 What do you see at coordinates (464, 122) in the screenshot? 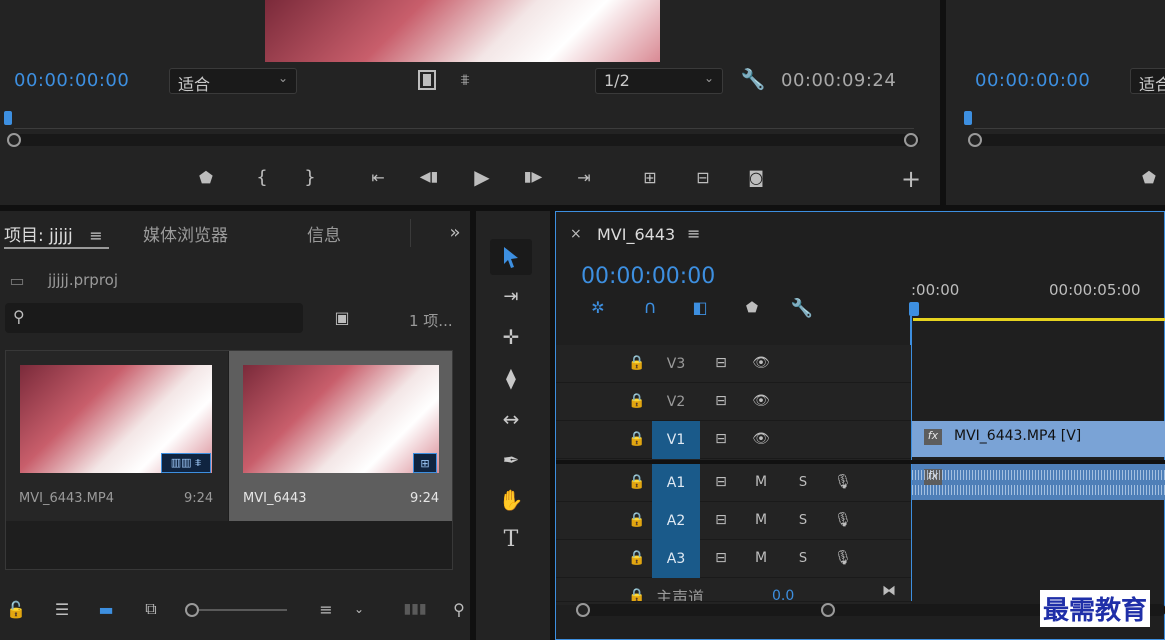
I see `time-ruler` at bounding box center [464, 122].